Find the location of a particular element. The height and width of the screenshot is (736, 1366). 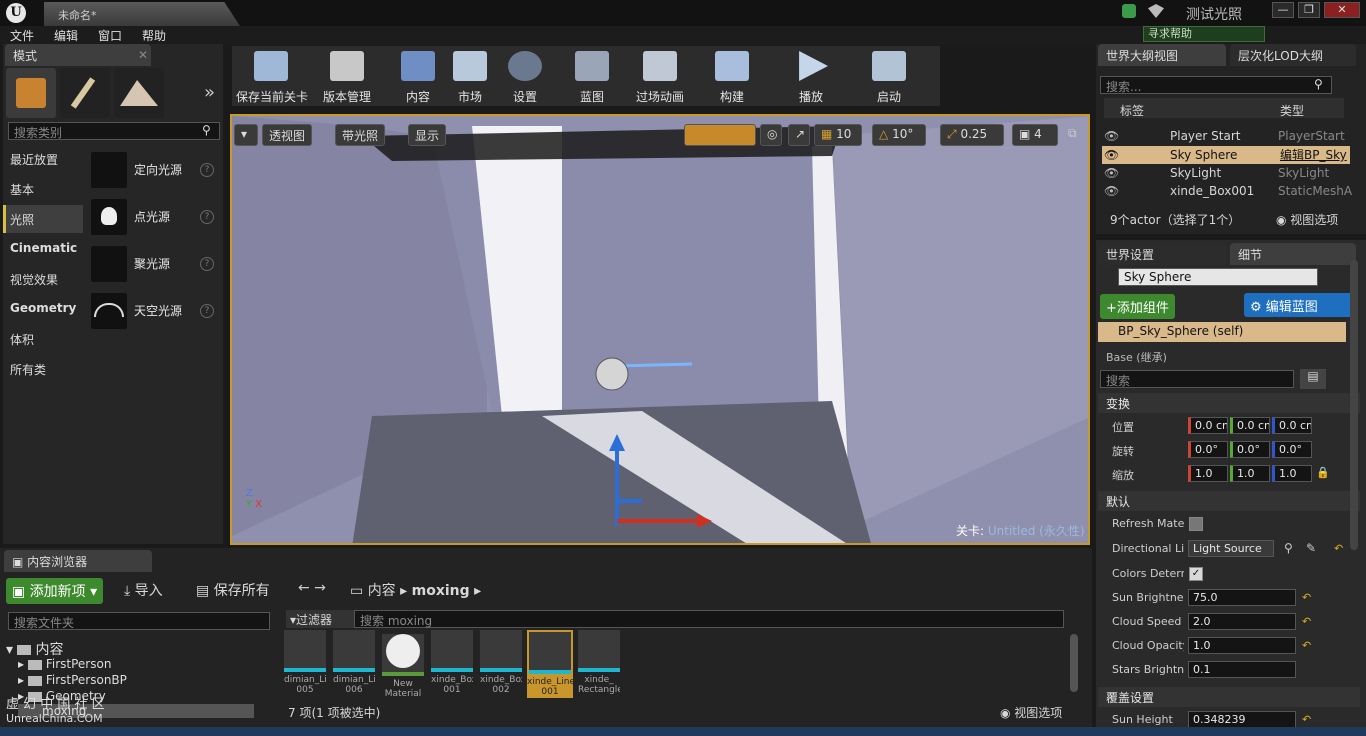

asset-tile: dimian_Line 005 is located at coordinates (305, 664).